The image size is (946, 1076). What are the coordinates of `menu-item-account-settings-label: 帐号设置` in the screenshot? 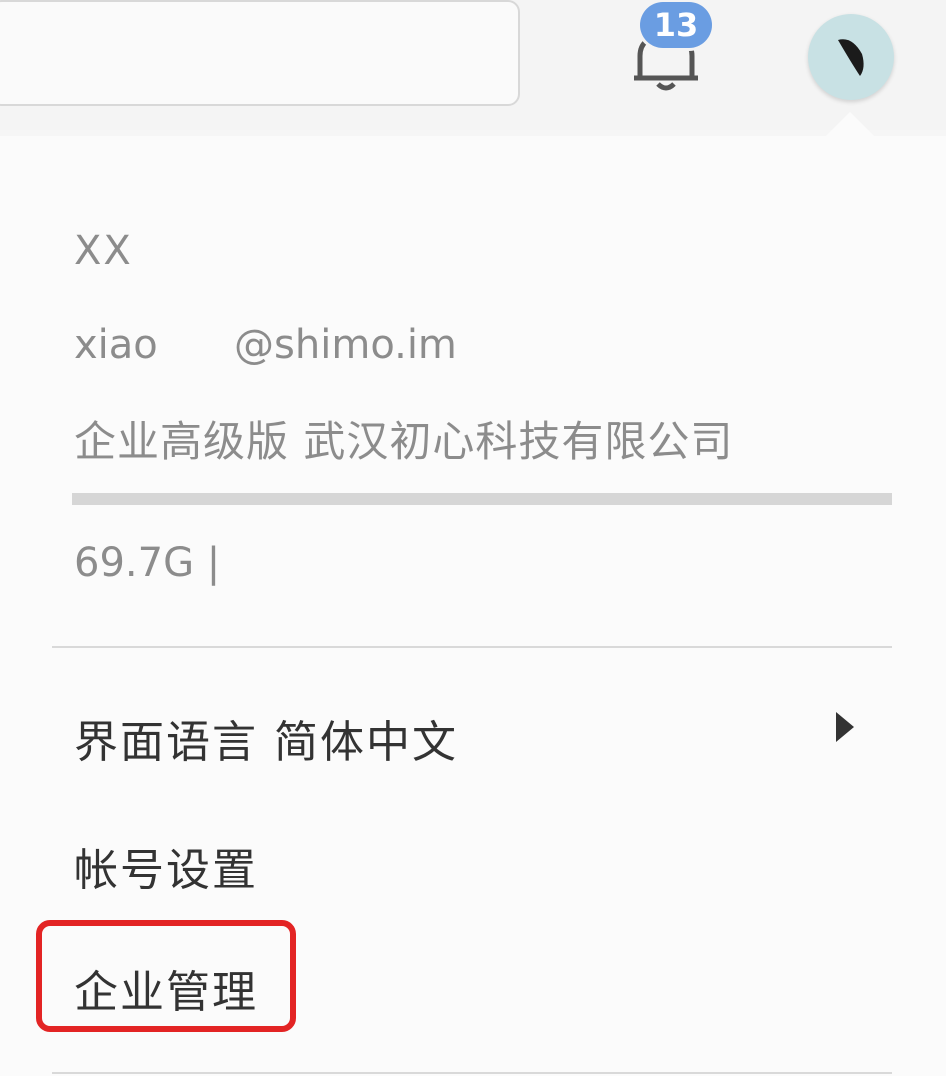 It's located at (166, 870).